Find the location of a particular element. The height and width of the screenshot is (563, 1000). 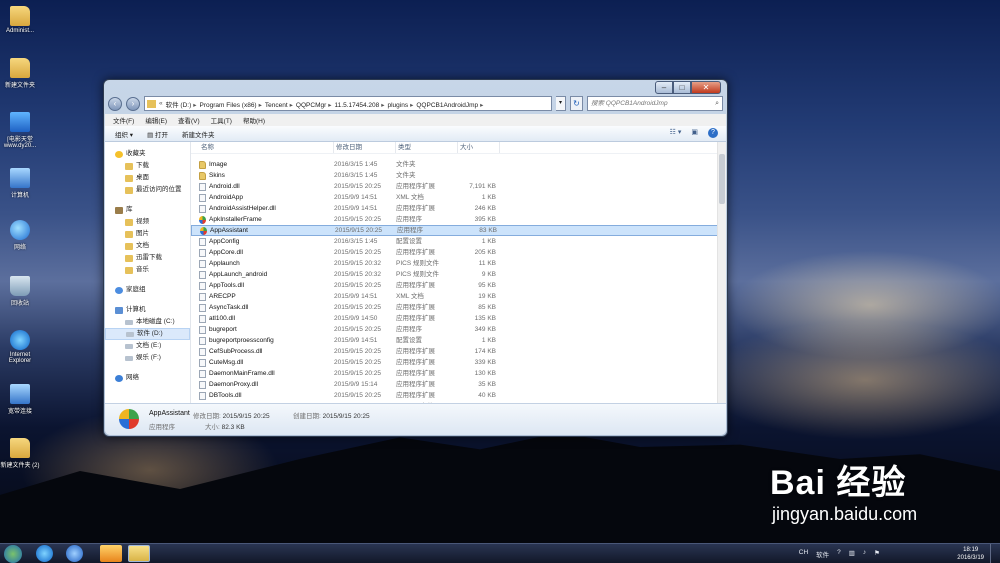

back-icon: ‹ is located at coordinates (115, 103).